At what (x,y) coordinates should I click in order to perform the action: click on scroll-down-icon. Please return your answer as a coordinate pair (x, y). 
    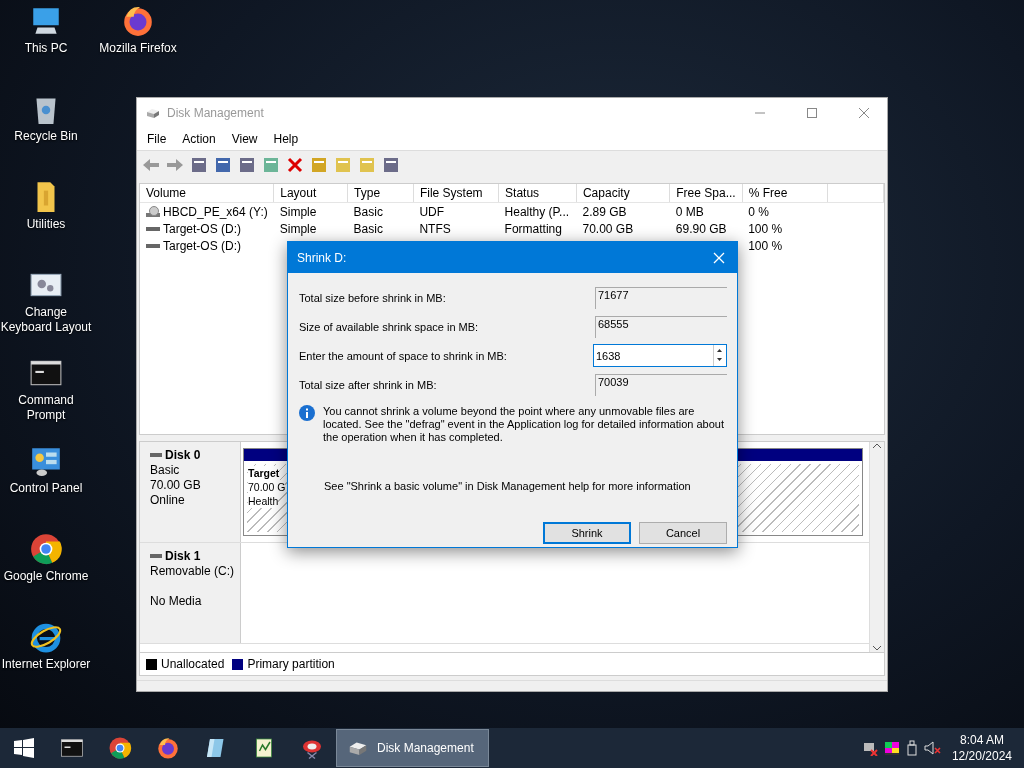
    Looking at the image, I should click on (877, 648).